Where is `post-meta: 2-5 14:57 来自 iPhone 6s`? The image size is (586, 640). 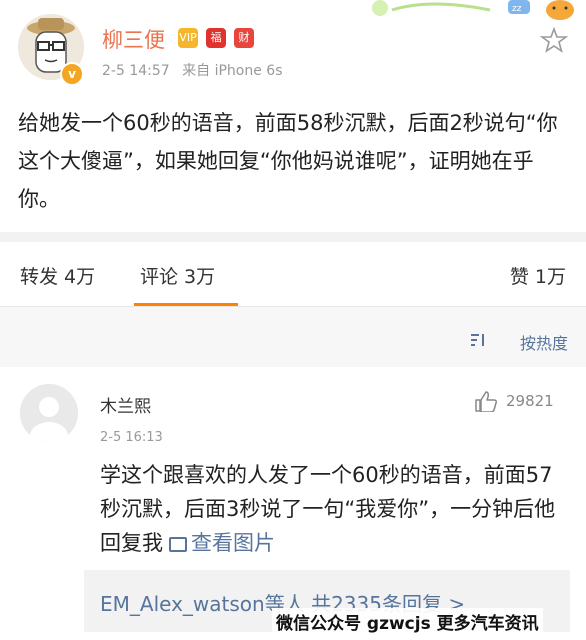
post-meta: 2-5 14:57 来自 iPhone 6s is located at coordinates (196, 70).